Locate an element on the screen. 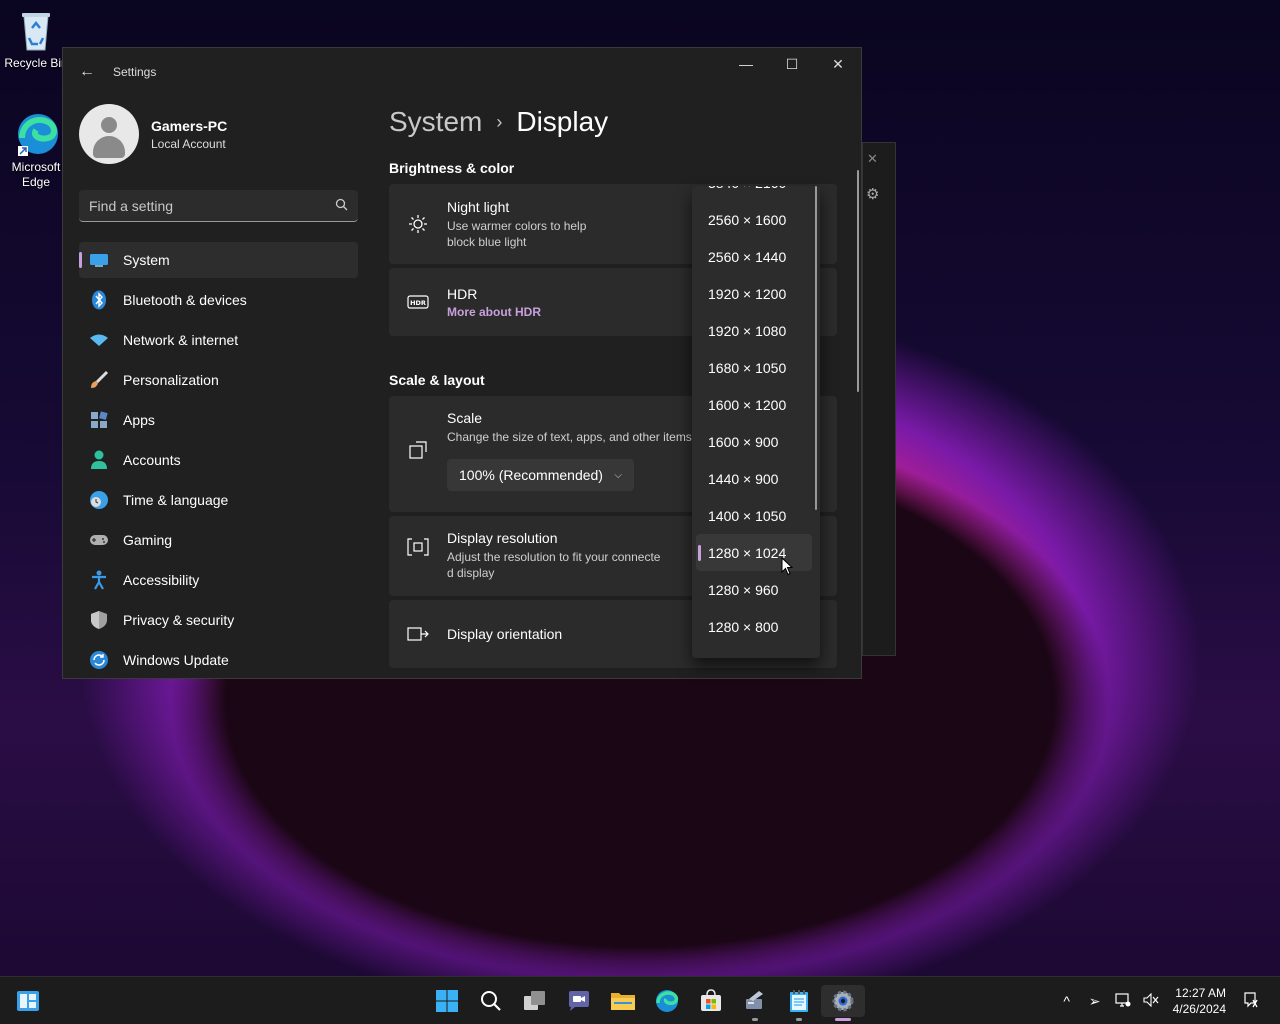  gamepad-icon is located at coordinates (99, 540).